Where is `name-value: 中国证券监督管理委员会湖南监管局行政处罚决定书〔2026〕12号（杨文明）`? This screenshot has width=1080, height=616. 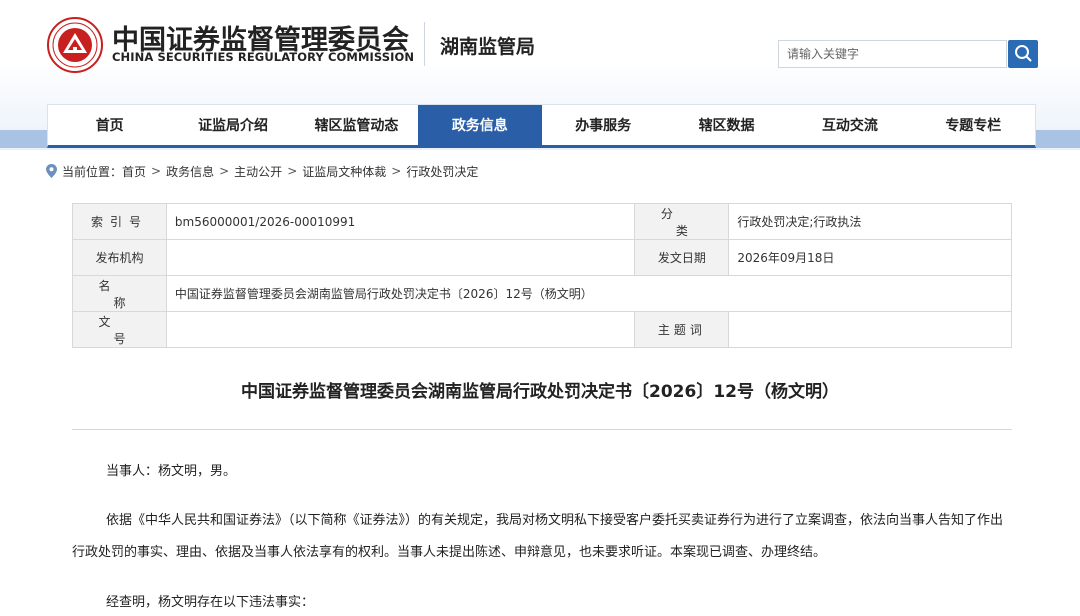
name-value: 中国证券监督管理委员会湖南监管局行政处罚决定书〔2026〕12号（杨文明） is located at coordinates (589, 293).